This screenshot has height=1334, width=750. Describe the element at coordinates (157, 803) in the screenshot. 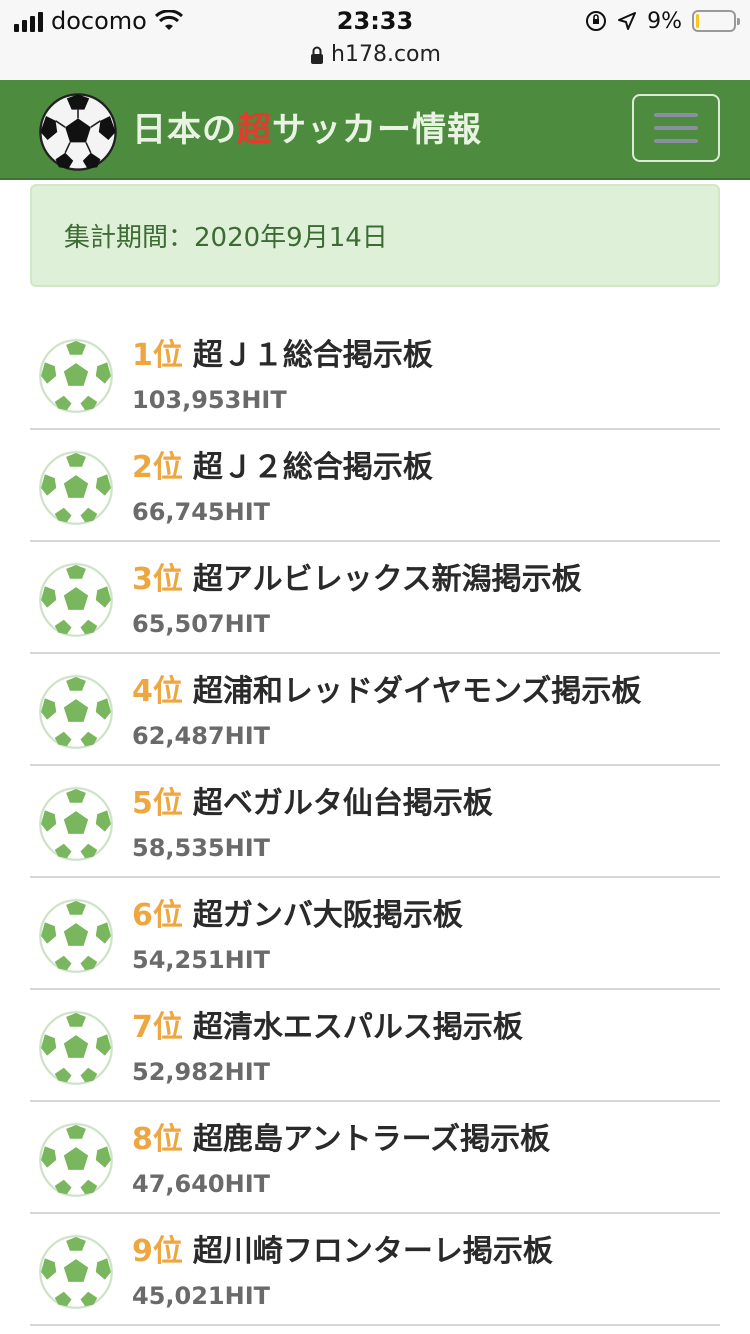

I see `rank-number: 5位` at that location.